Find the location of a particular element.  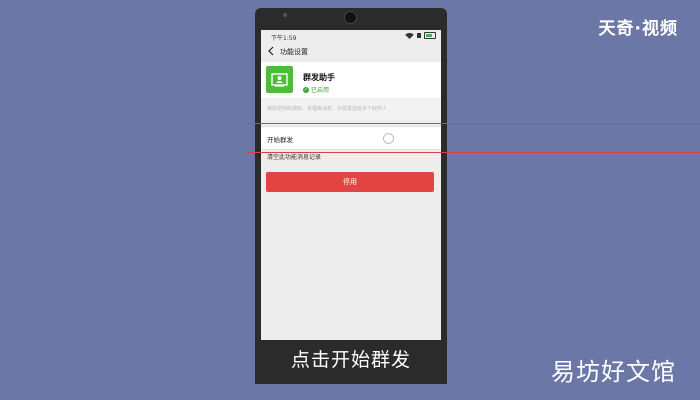

signal-icon is located at coordinates (419, 35).